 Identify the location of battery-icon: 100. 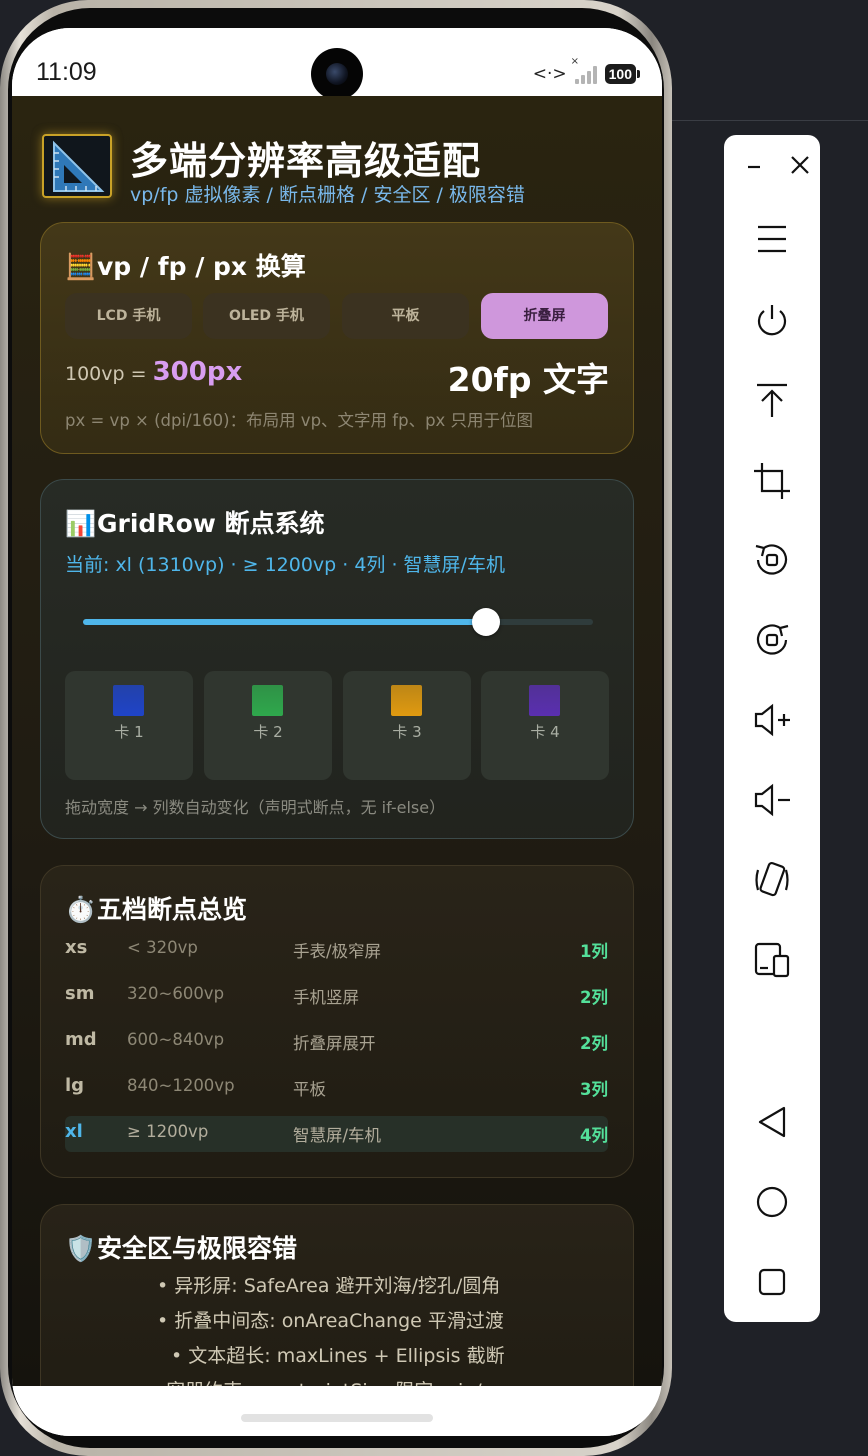
(622, 74).